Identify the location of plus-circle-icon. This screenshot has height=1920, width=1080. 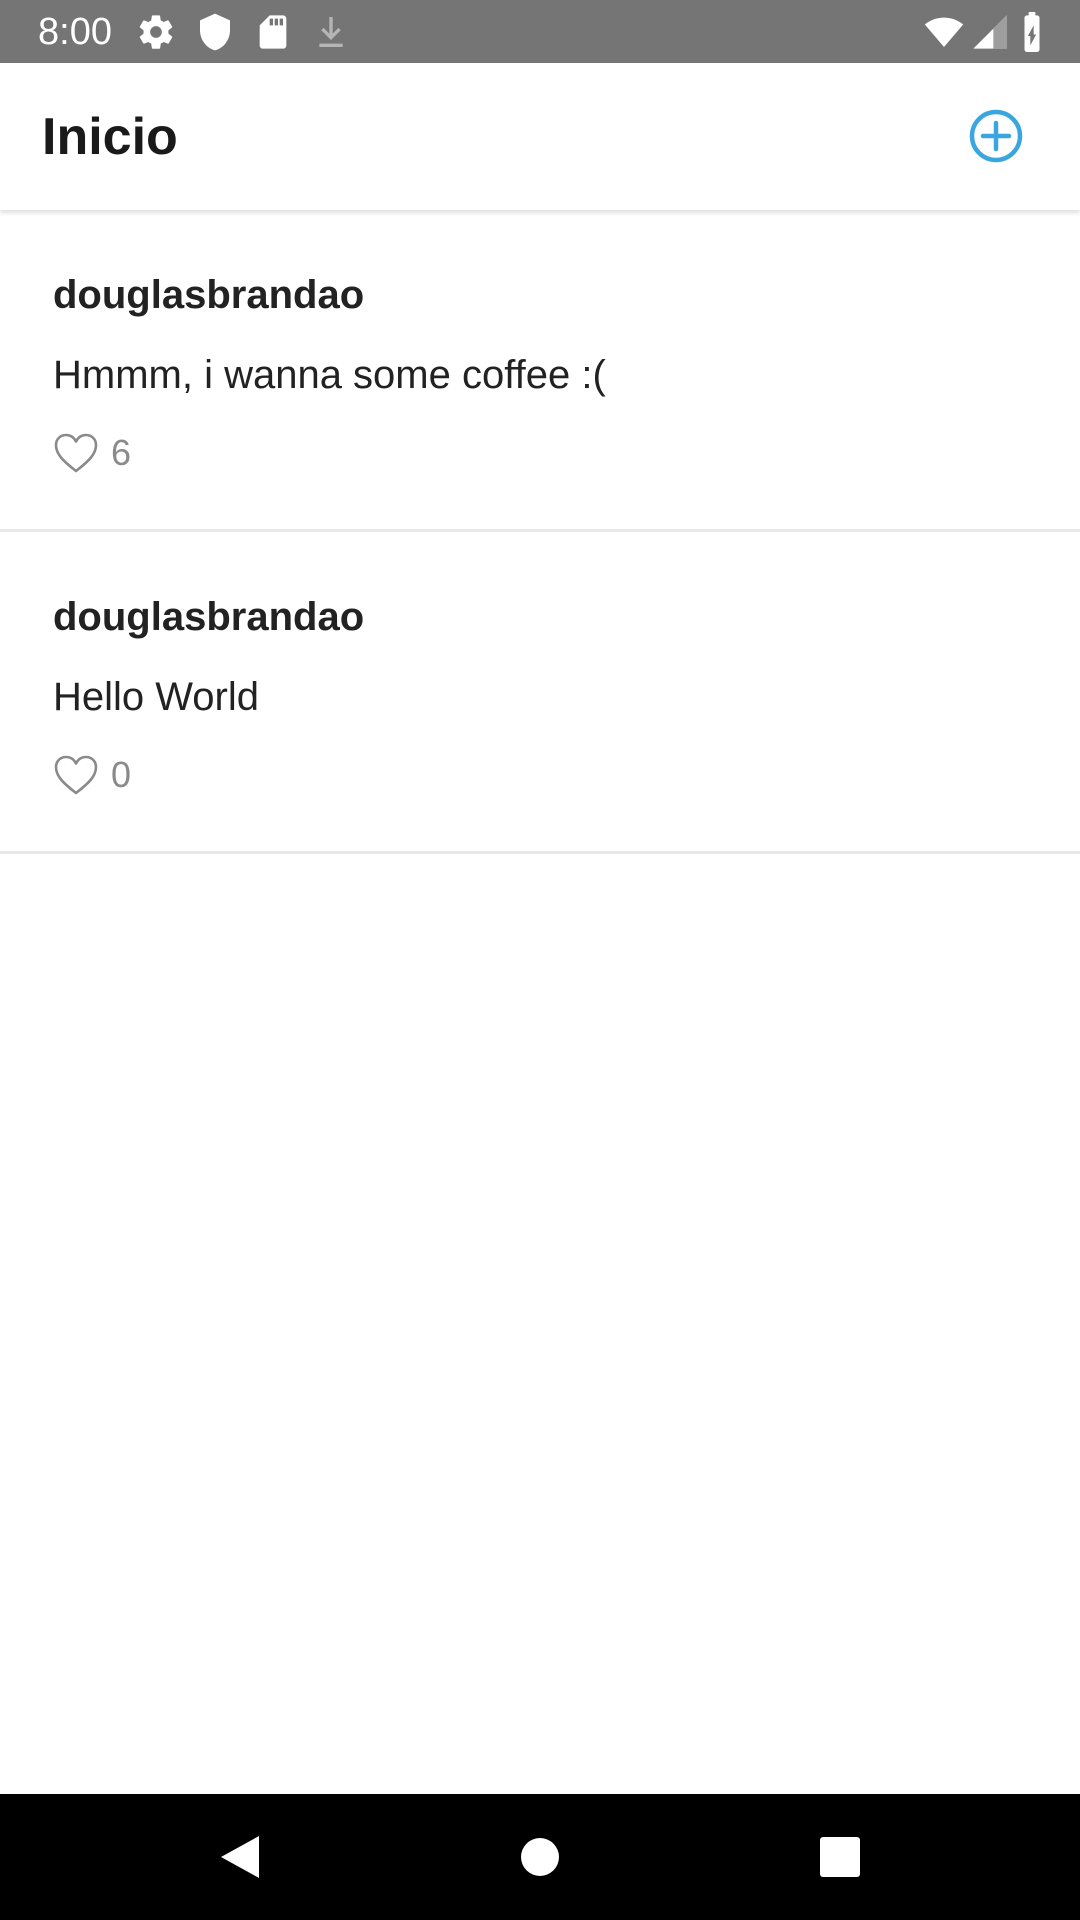
(996, 136).